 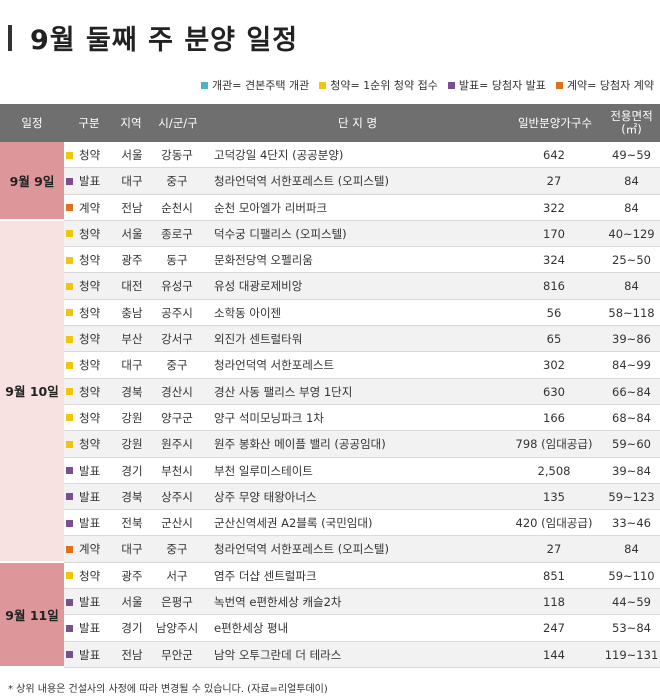 What do you see at coordinates (177, 444) in the screenshot?
I see `city-cell: 원주시` at bounding box center [177, 444].